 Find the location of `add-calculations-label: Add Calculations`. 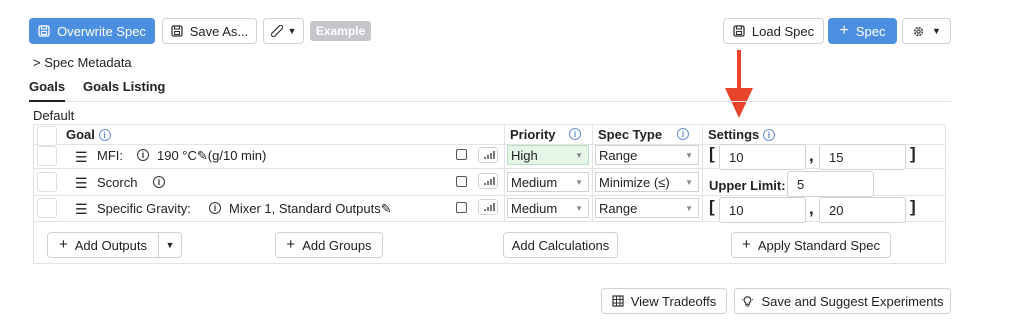

add-calculations-label: Add Calculations is located at coordinates (560, 245).